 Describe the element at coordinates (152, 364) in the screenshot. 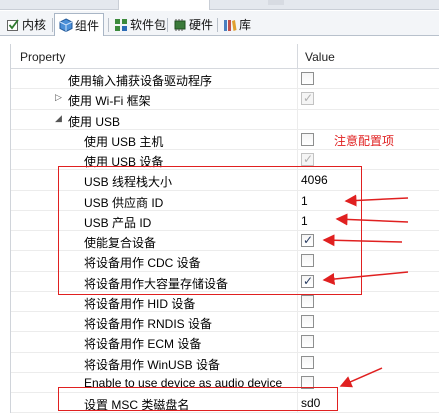

I see `row-label: 将设备用作 WinUSB 设备` at that location.